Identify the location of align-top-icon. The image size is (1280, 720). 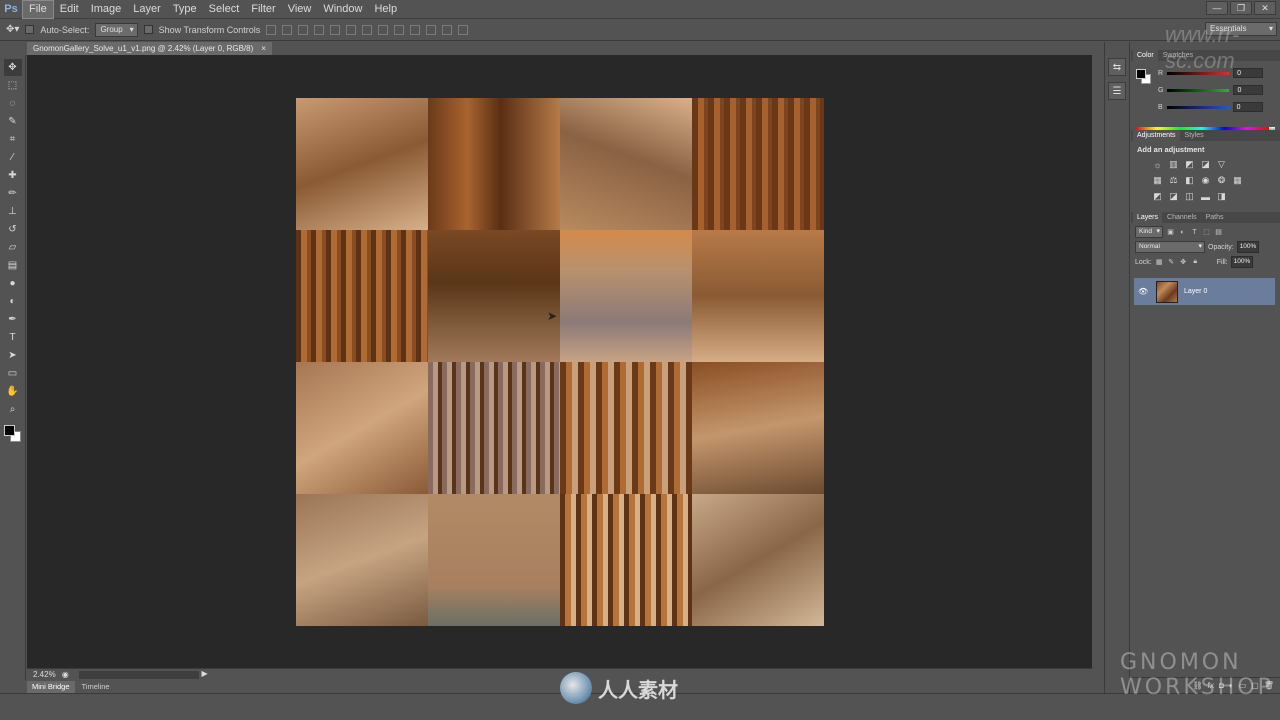
(271, 29).